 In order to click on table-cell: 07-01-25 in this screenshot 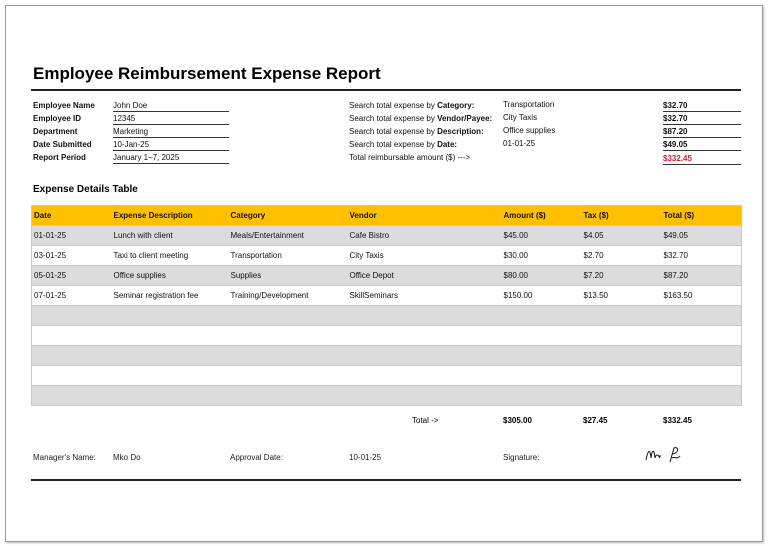, I will do `click(71, 295)`.